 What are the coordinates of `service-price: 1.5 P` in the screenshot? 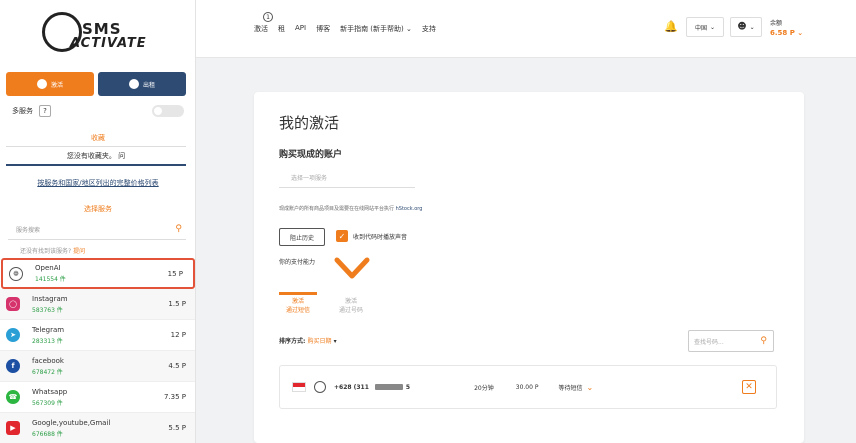 It's located at (177, 304).